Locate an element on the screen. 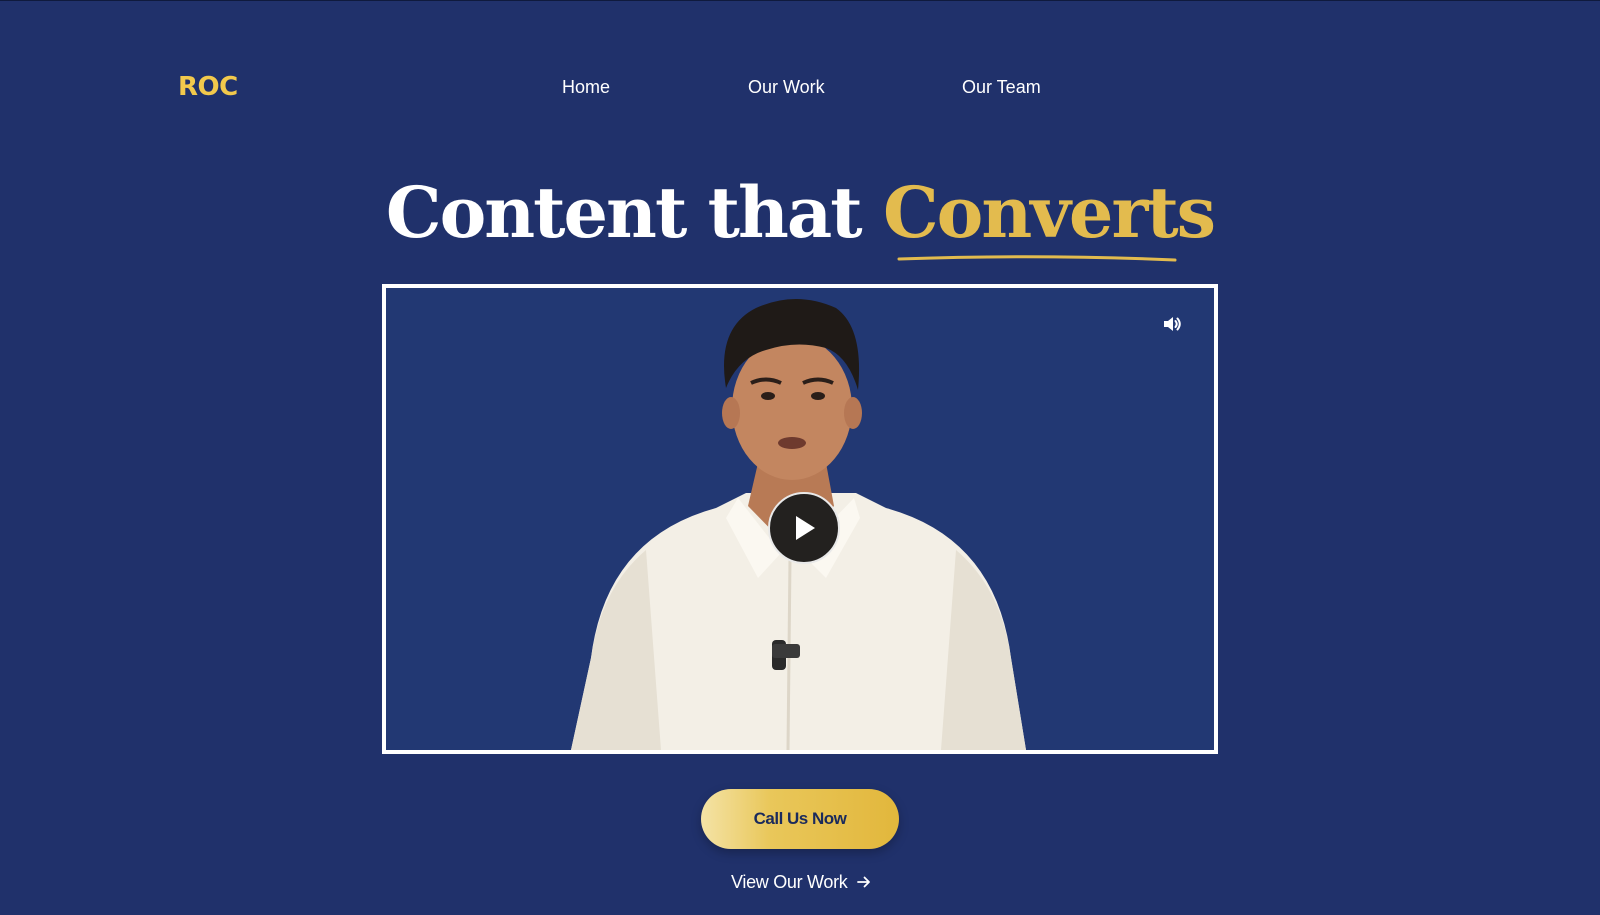 The image size is (1600, 915). nav-our-team-link: Our Team is located at coordinates (1001, 87).